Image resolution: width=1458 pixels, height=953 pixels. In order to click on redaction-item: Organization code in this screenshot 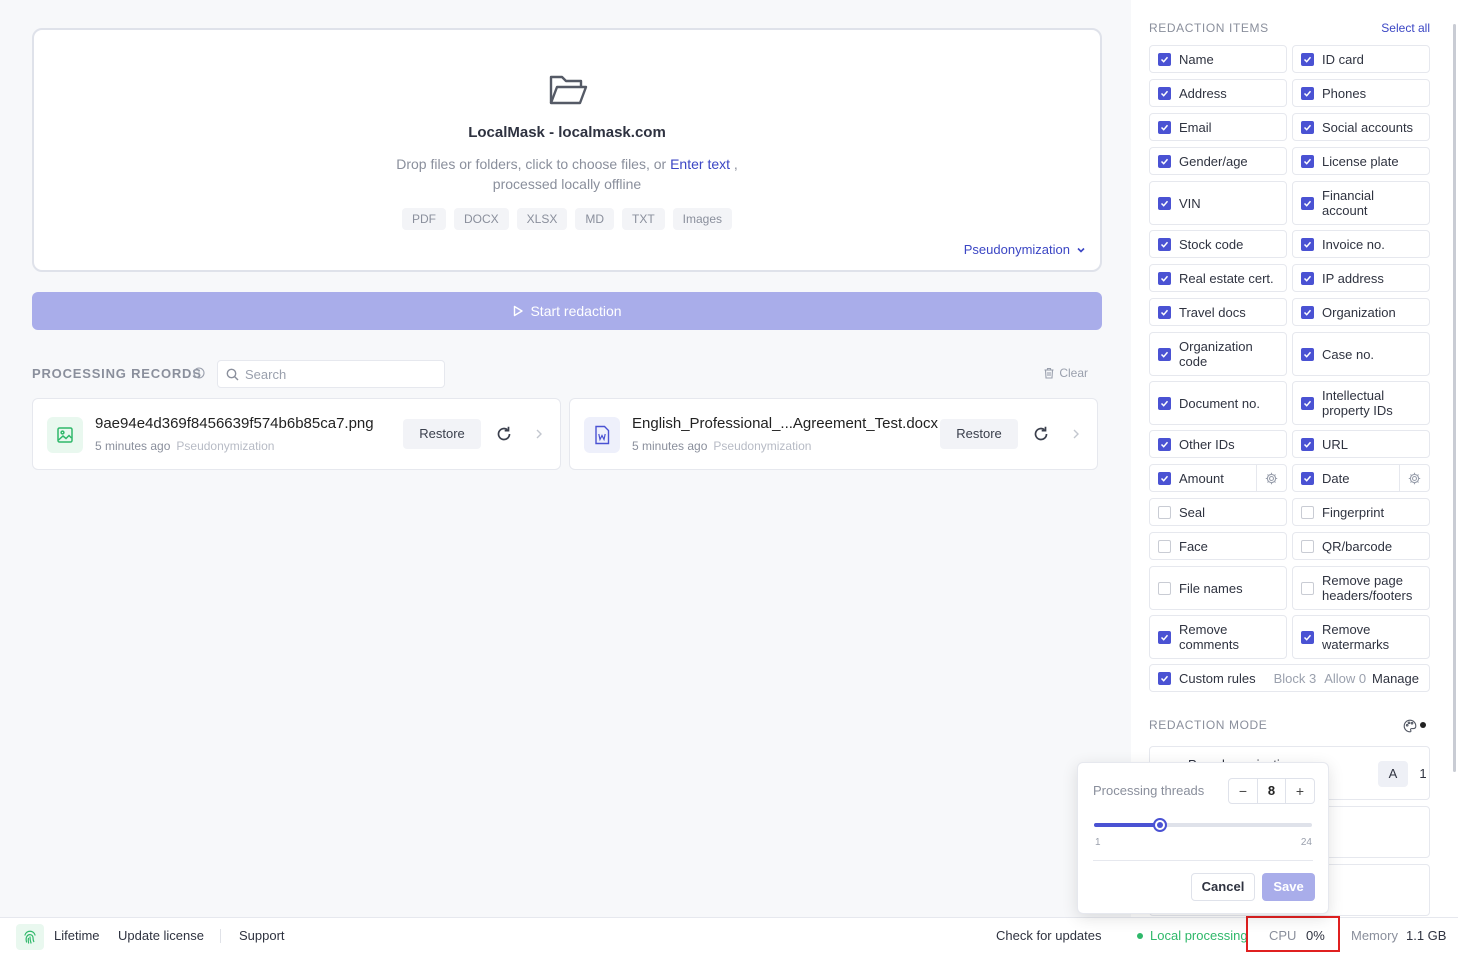, I will do `click(1218, 354)`.